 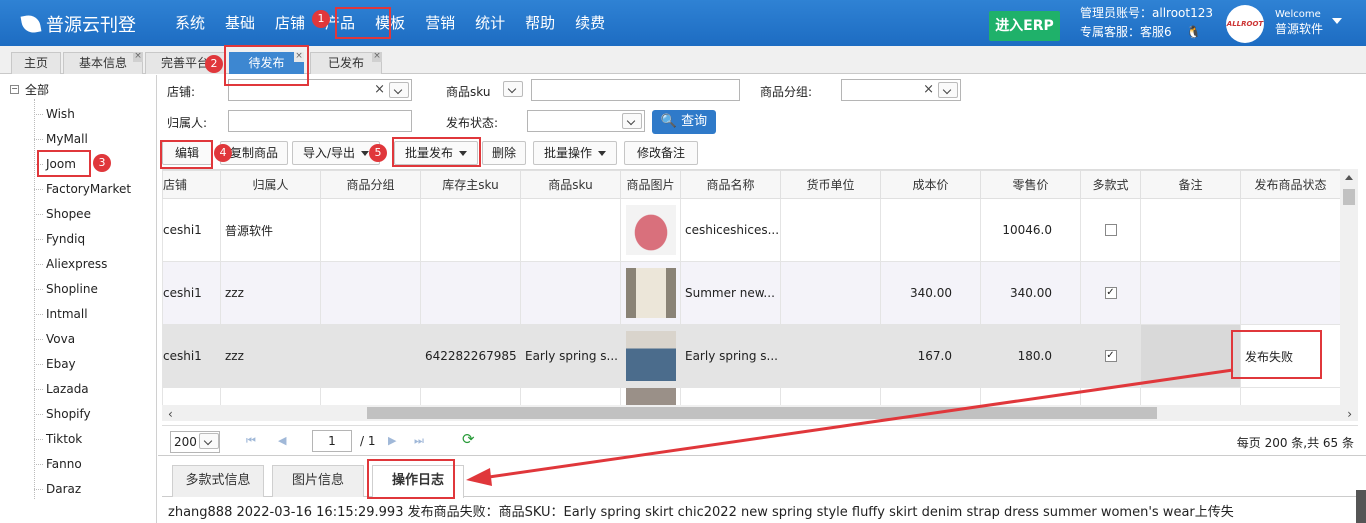 What do you see at coordinates (55, 363) in the screenshot?
I see `tree-item-ebay: Ebay` at bounding box center [55, 363].